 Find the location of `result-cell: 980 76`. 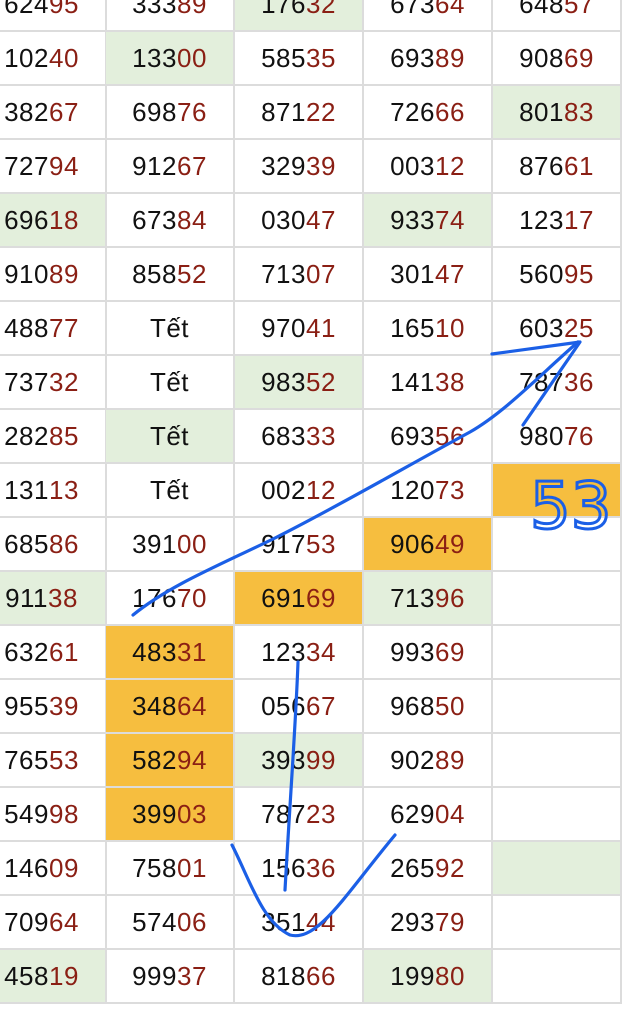

result-cell: 980 76 is located at coordinates (557, 437).